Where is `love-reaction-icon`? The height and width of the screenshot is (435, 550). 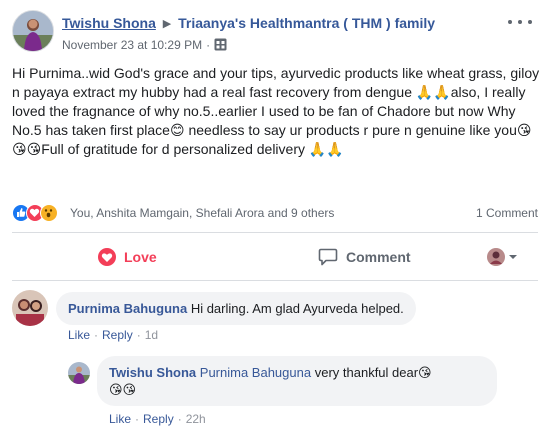
love-reaction-icon is located at coordinates (107, 257).